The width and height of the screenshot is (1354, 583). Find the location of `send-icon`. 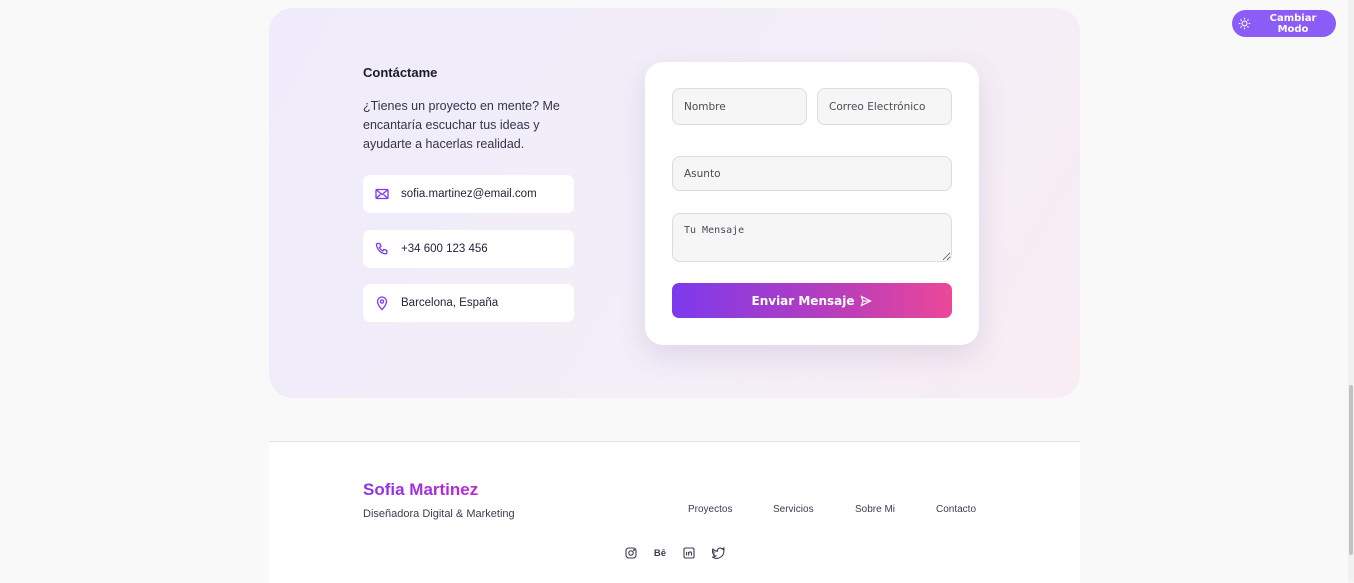

send-icon is located at coordinates (866, 300).